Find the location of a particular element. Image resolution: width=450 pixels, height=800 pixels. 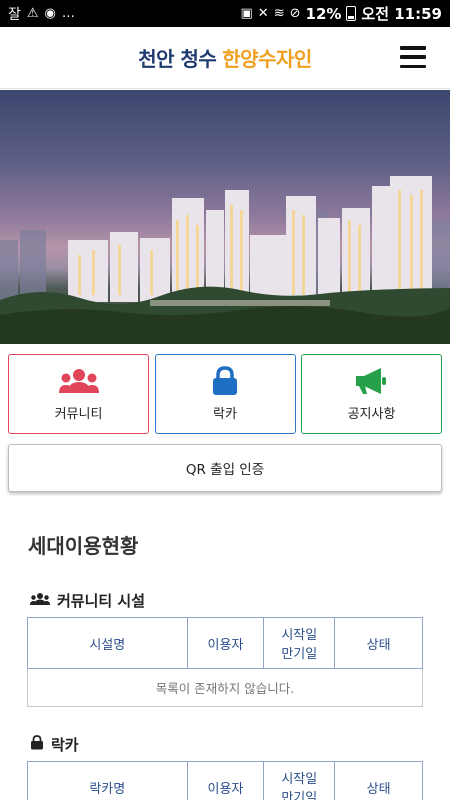

megaphone-icon is located at coordinates (372, 381).